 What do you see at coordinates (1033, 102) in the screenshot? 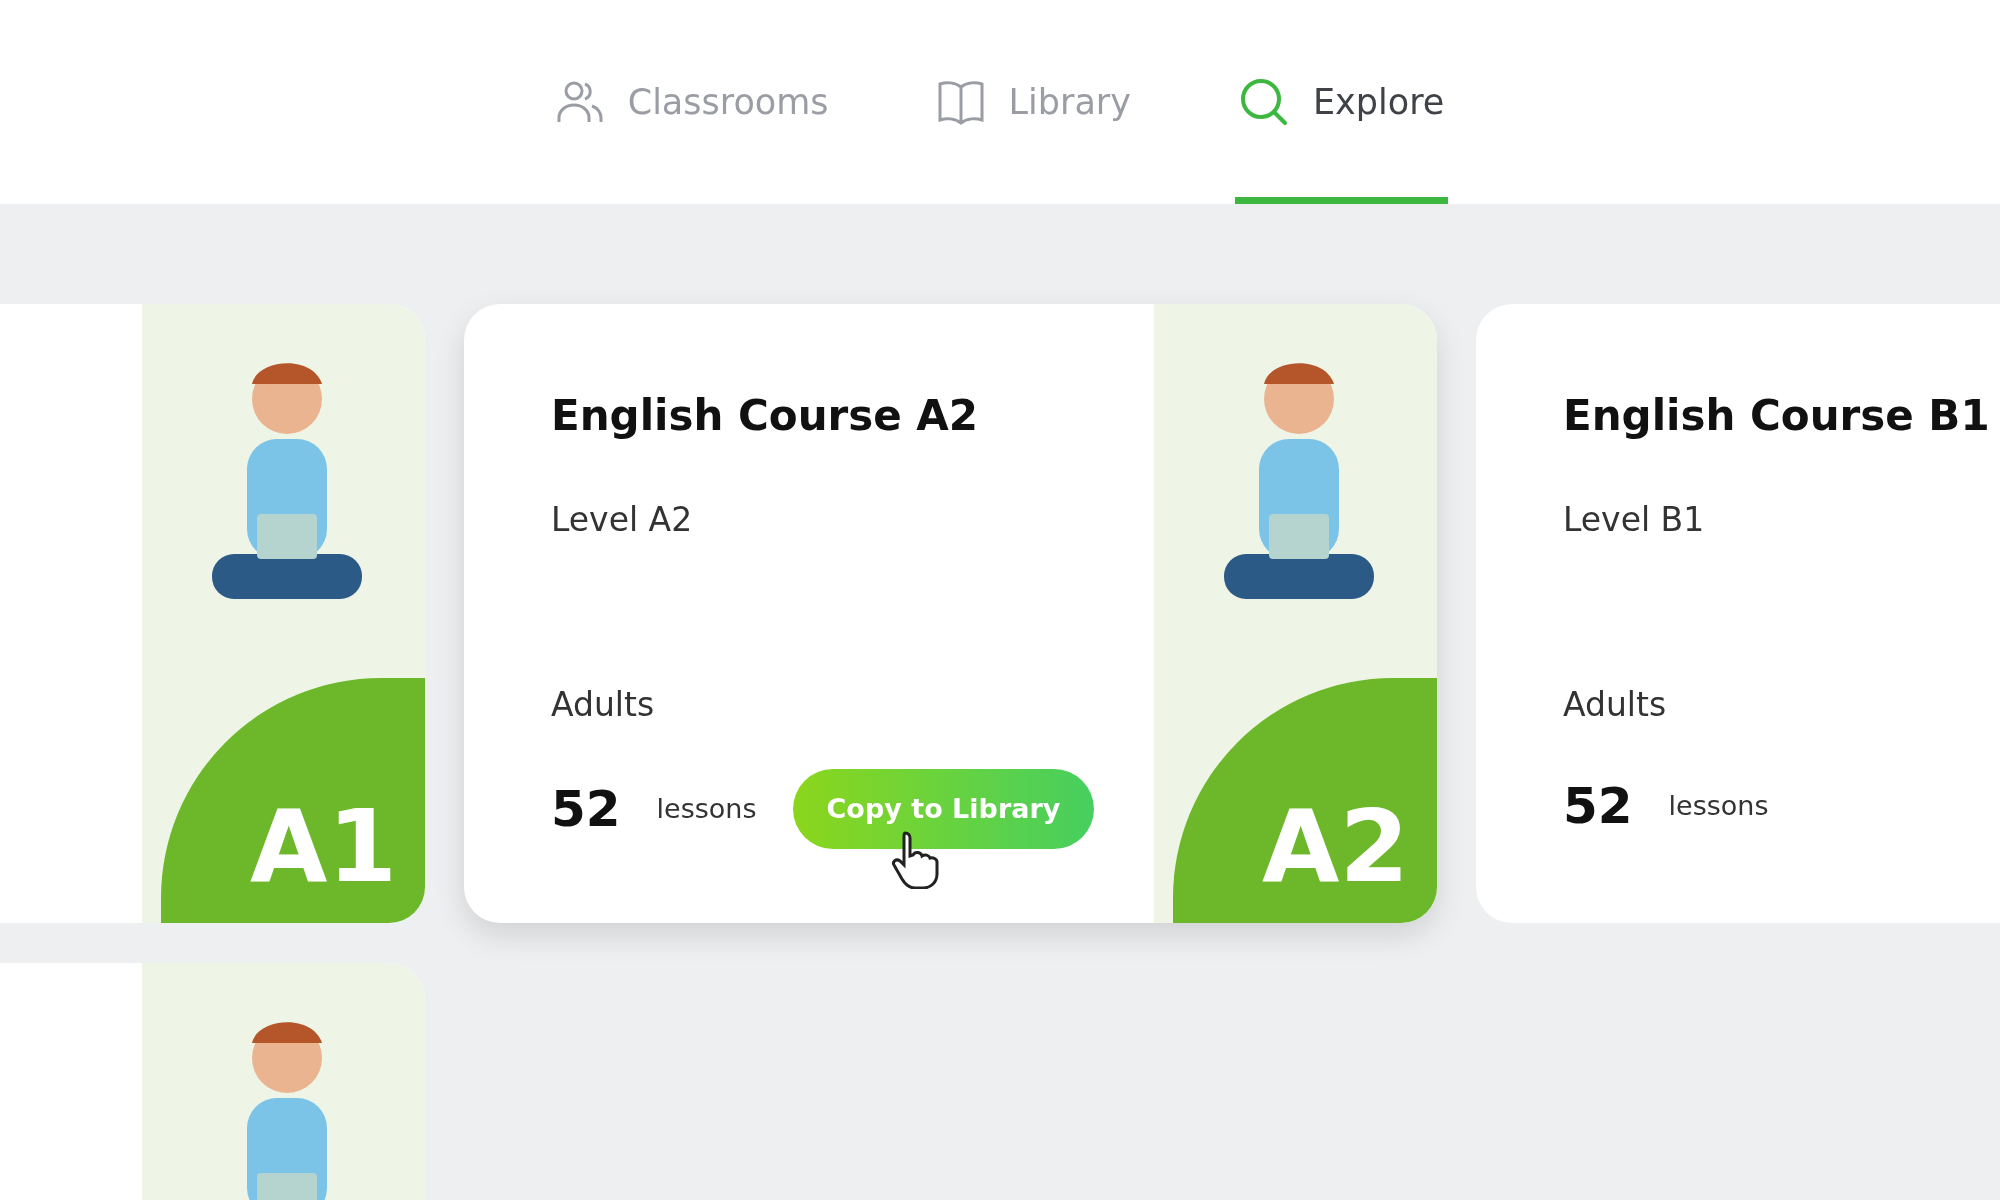
I see `nav-tab: Library` at bounding box center [1033, 102].